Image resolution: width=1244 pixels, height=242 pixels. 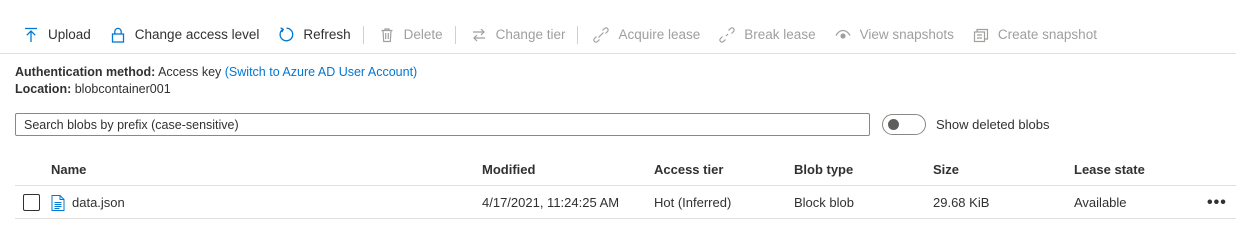 What do you see at coordinates (98, 202) in the screenshot?
I see `blob-name: data.json` at bounding box center [98, 202].